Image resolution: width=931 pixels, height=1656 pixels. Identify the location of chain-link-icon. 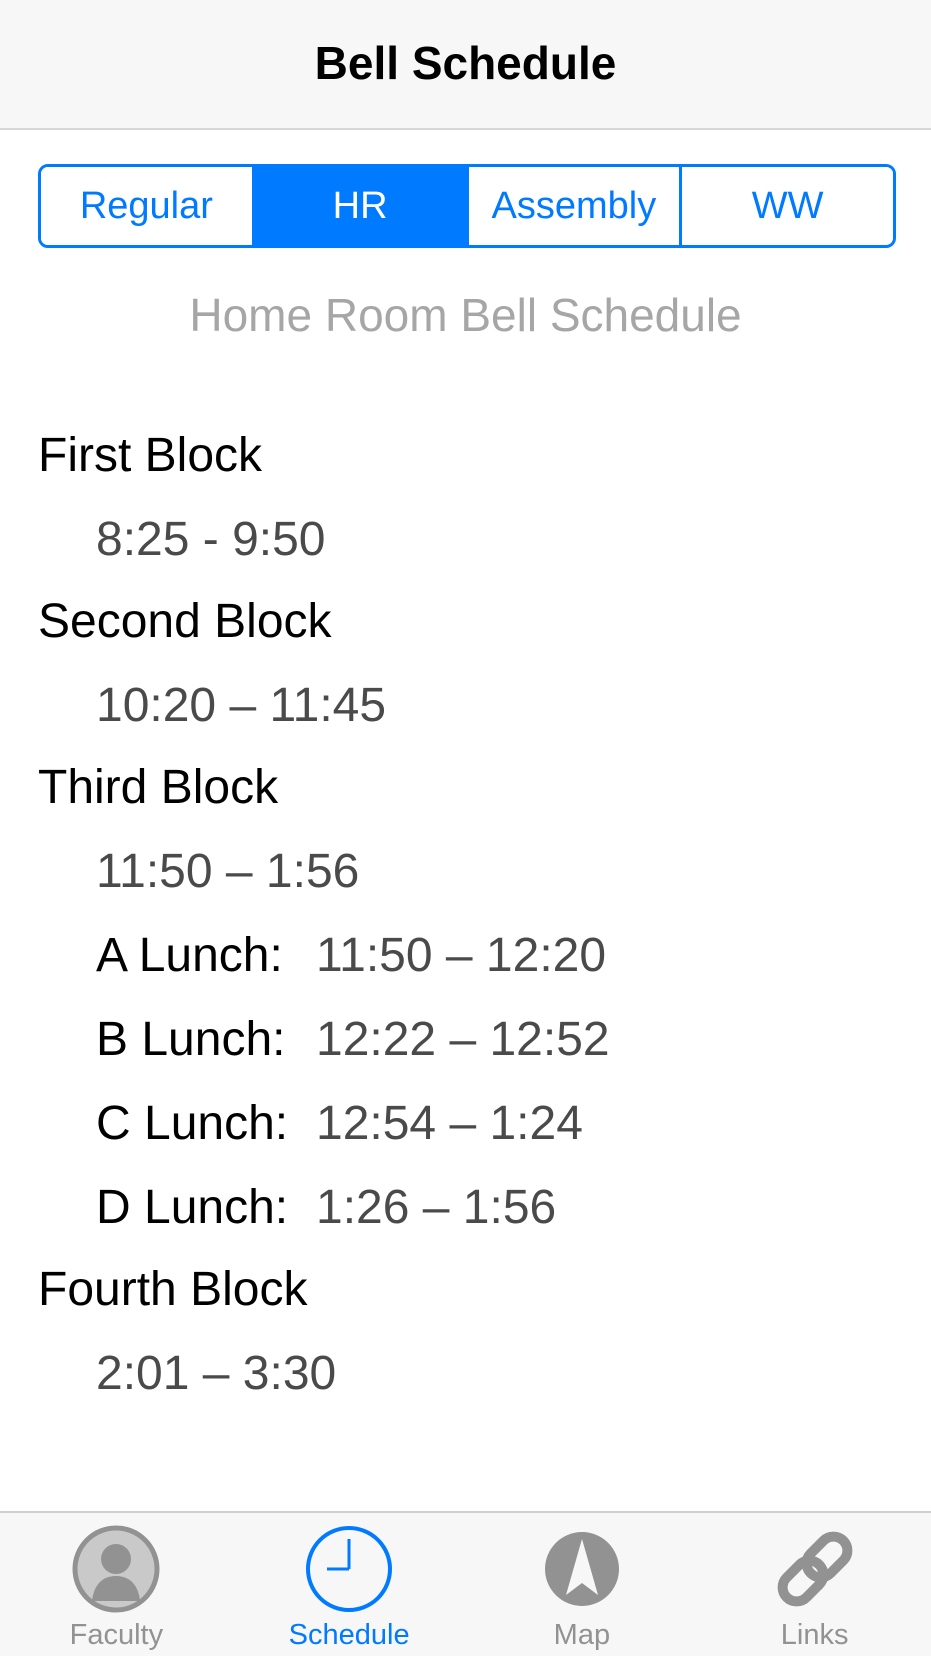
(815, 1569).